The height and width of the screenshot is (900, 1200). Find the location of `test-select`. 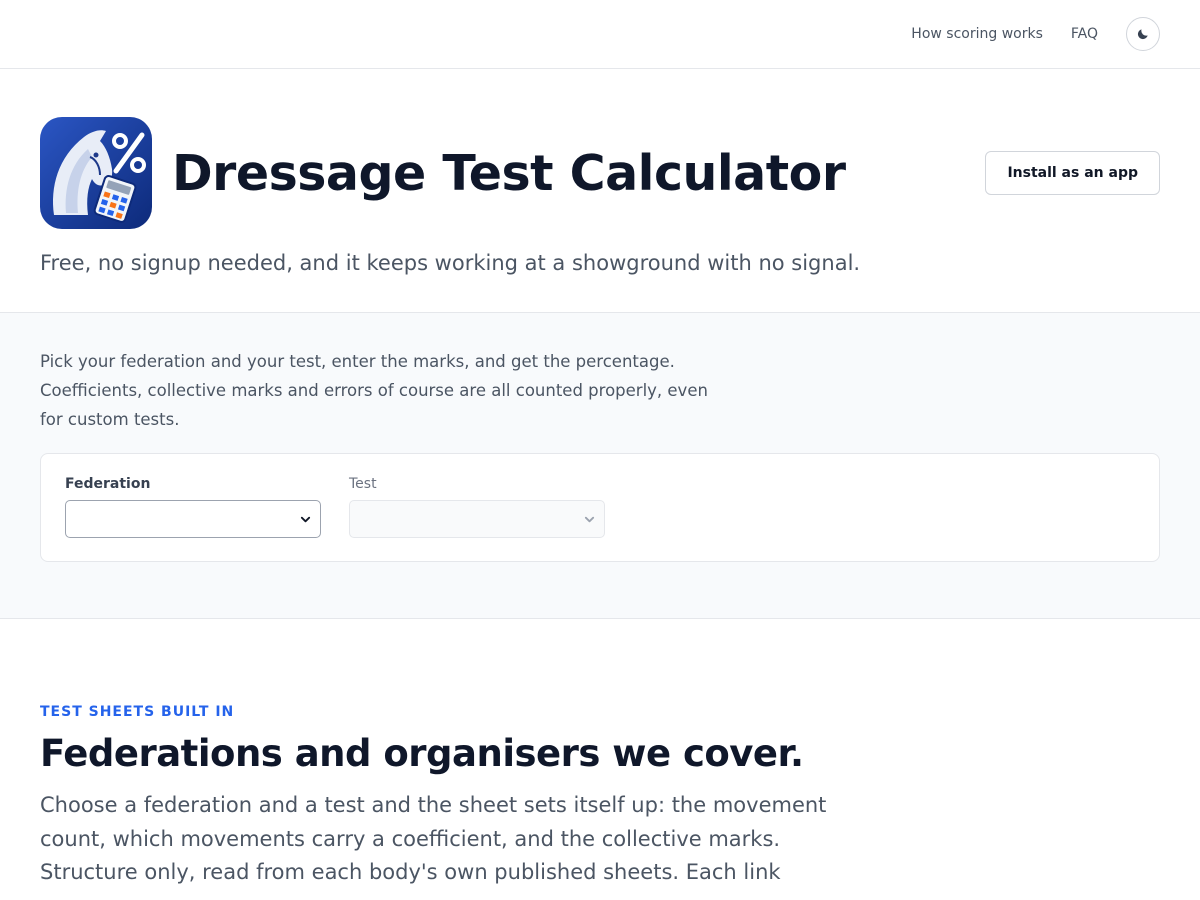

test-select is located at coordinates (477, 519).